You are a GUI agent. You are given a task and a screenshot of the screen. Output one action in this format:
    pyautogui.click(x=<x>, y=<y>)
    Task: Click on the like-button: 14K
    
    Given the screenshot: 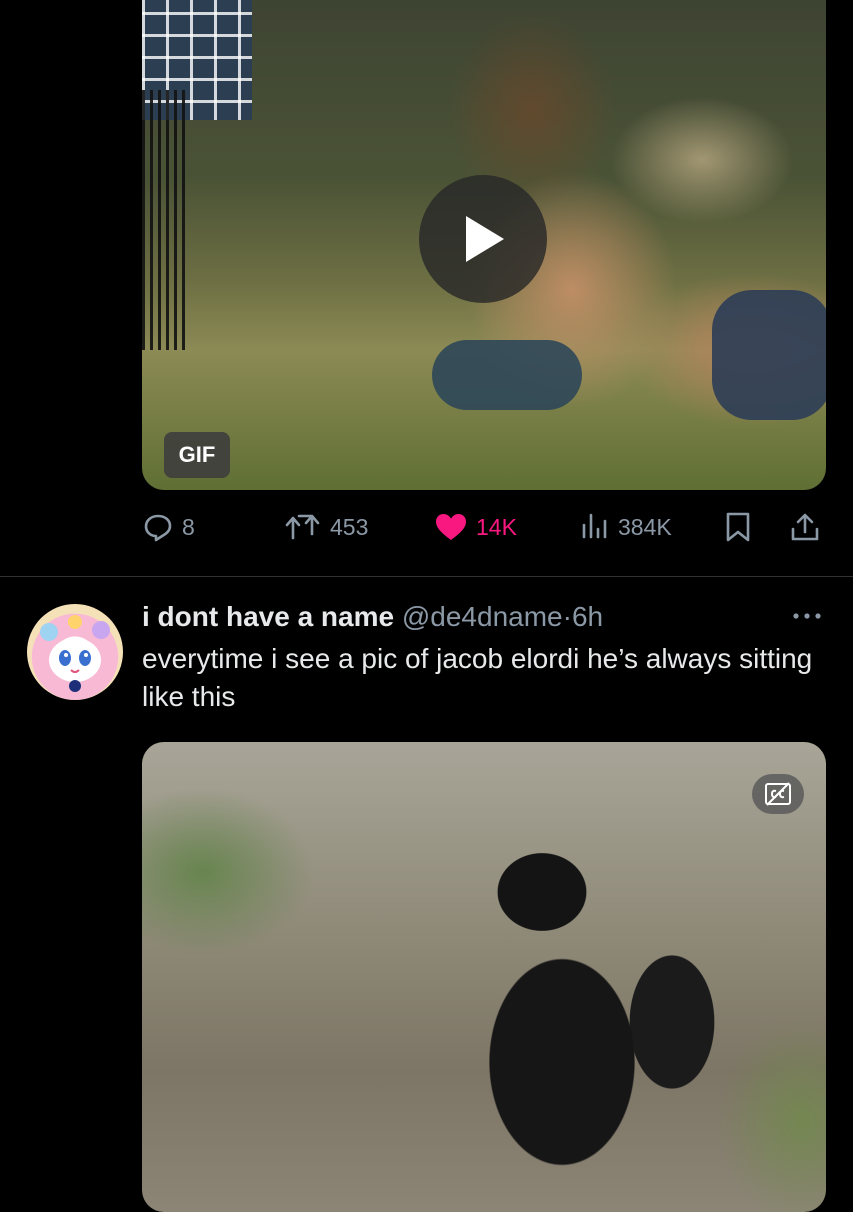 What is the action you would take?
    pyautogui.click(x=475, y=527)
    